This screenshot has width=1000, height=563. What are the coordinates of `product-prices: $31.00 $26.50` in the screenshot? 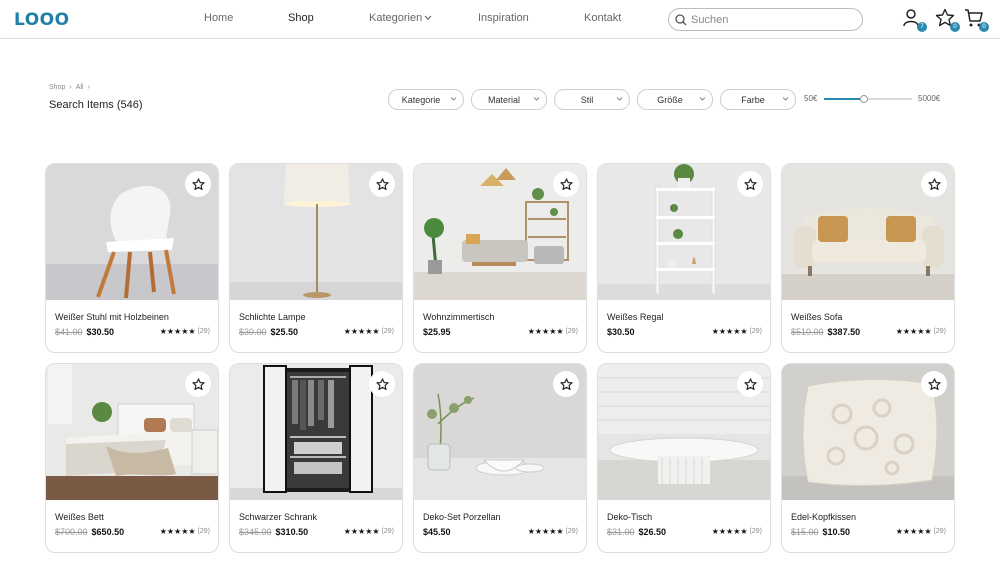 It's located at (636, 532).